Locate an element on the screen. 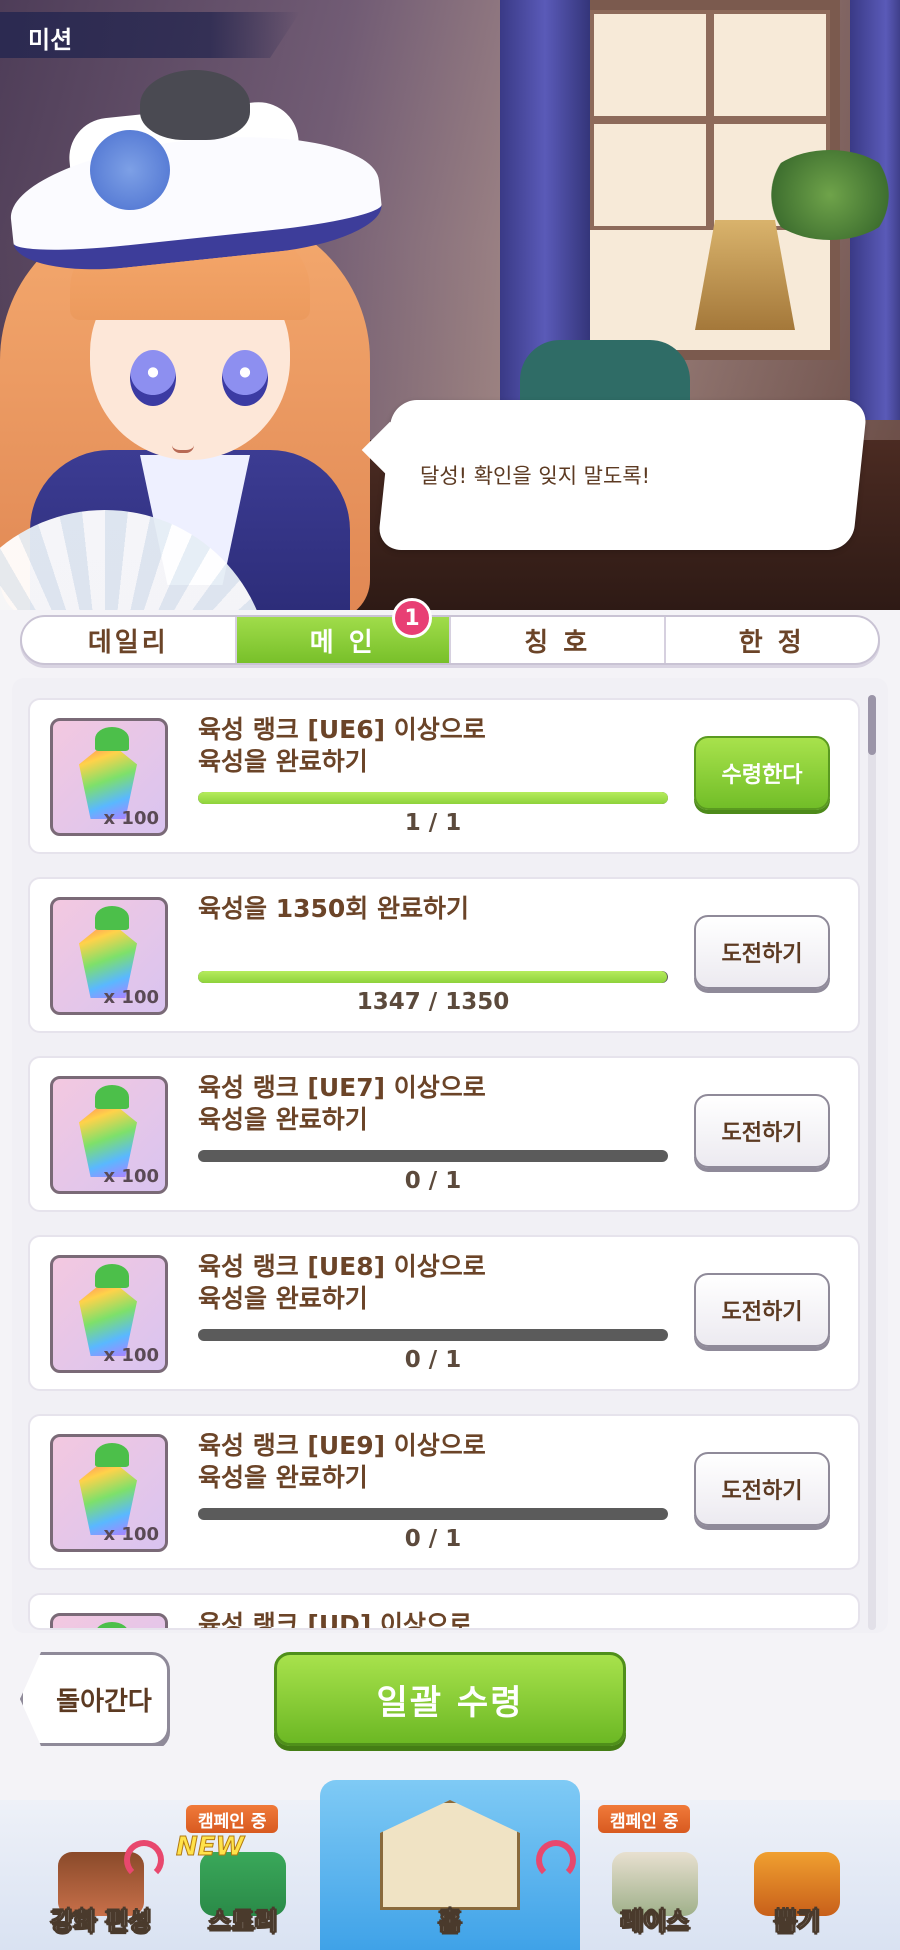 This screenshot has width=900, height=1950. mission-title: 육성 랭크 [UE8] 이상으로 육성을 완료하기 is located at coordinates (342, 1282).